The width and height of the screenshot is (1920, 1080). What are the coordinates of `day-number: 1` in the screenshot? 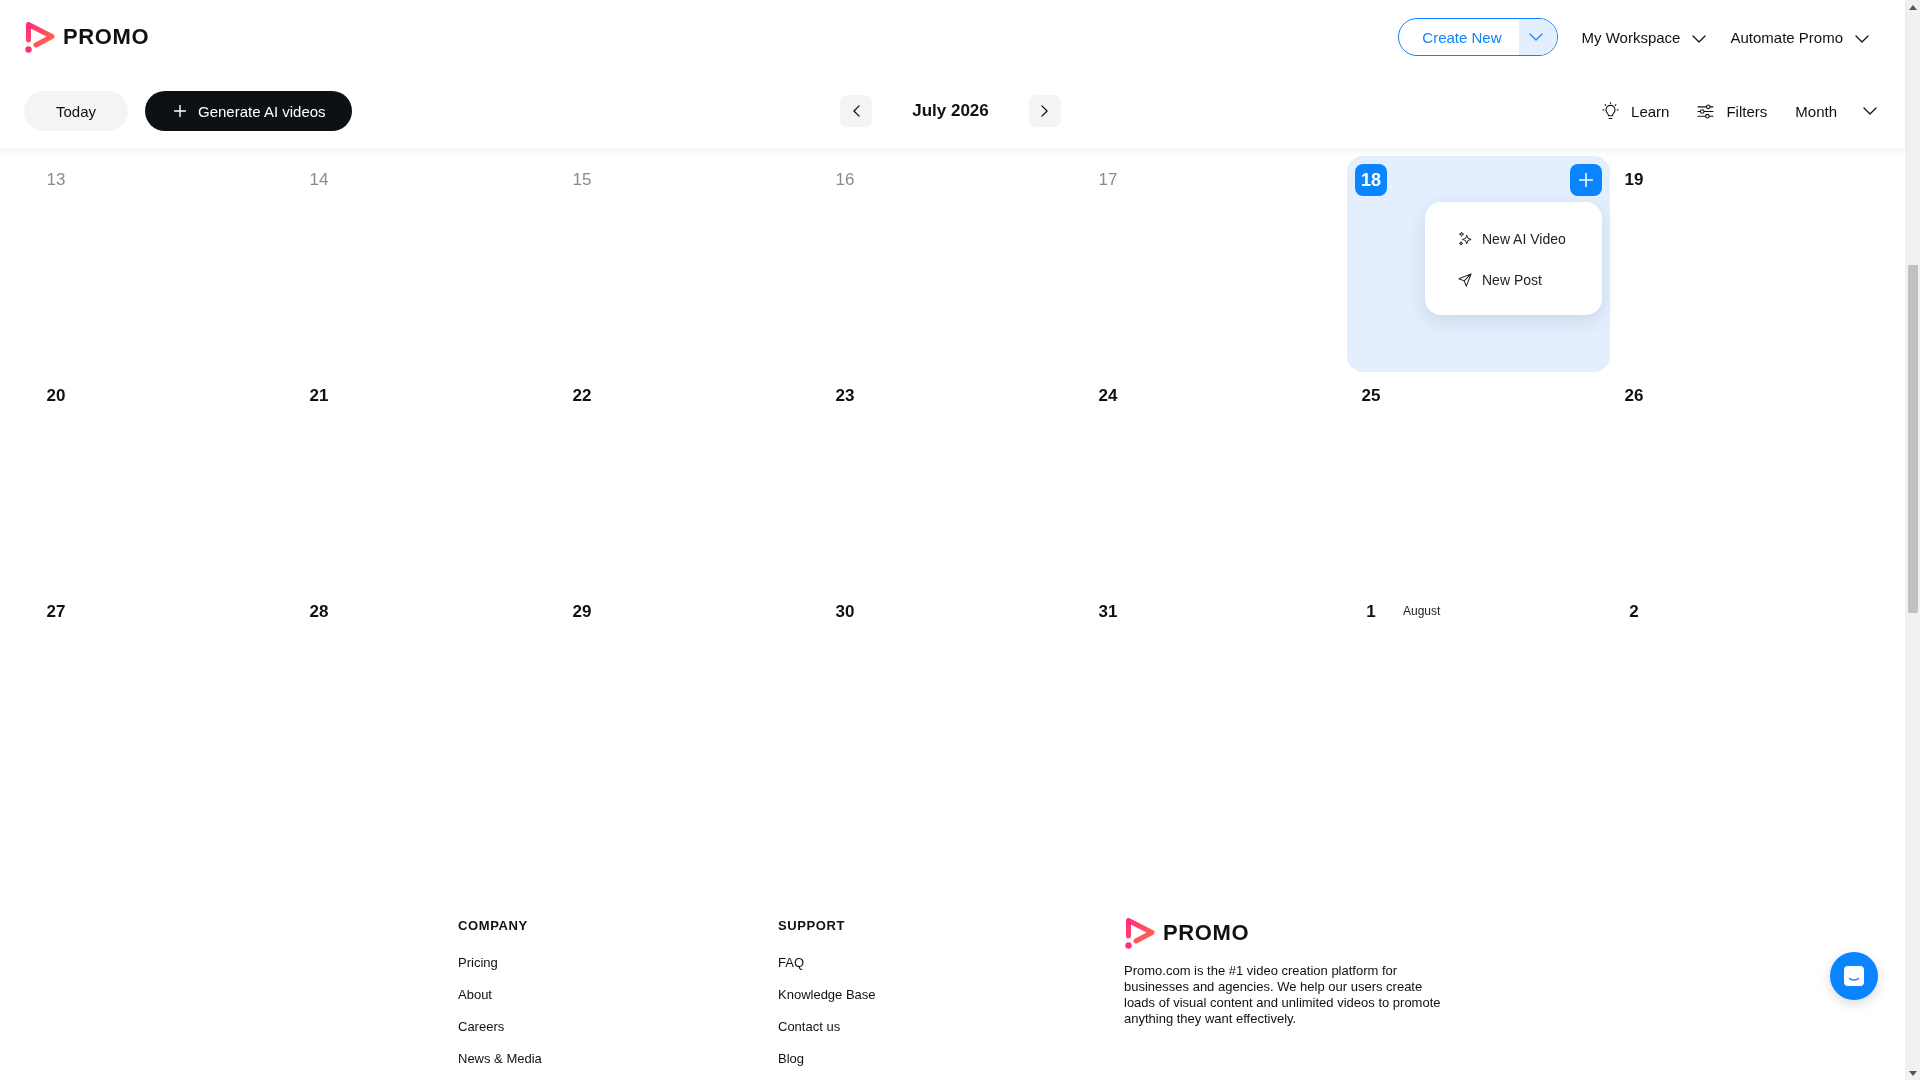 It's located at (1371, 612).